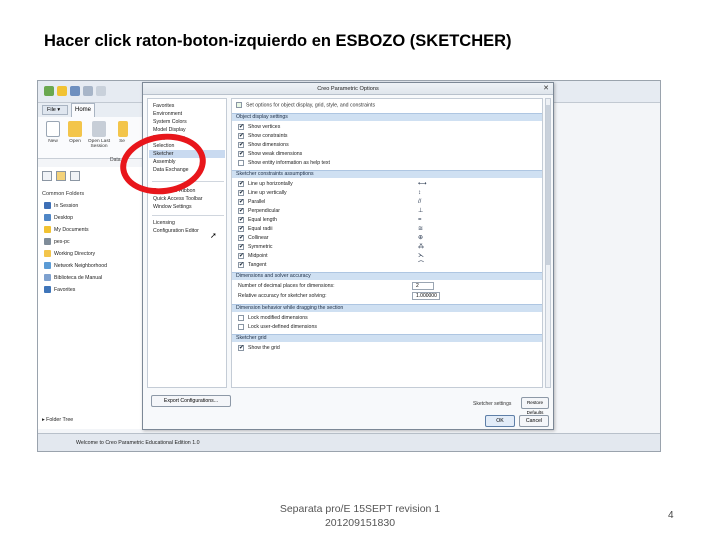 This screenshot has width=720, height=540. What do you see at coordinates (289, 163) in the screenshot?
I see `option-label: Show entity information as help text` at bounding box center [289, 163].